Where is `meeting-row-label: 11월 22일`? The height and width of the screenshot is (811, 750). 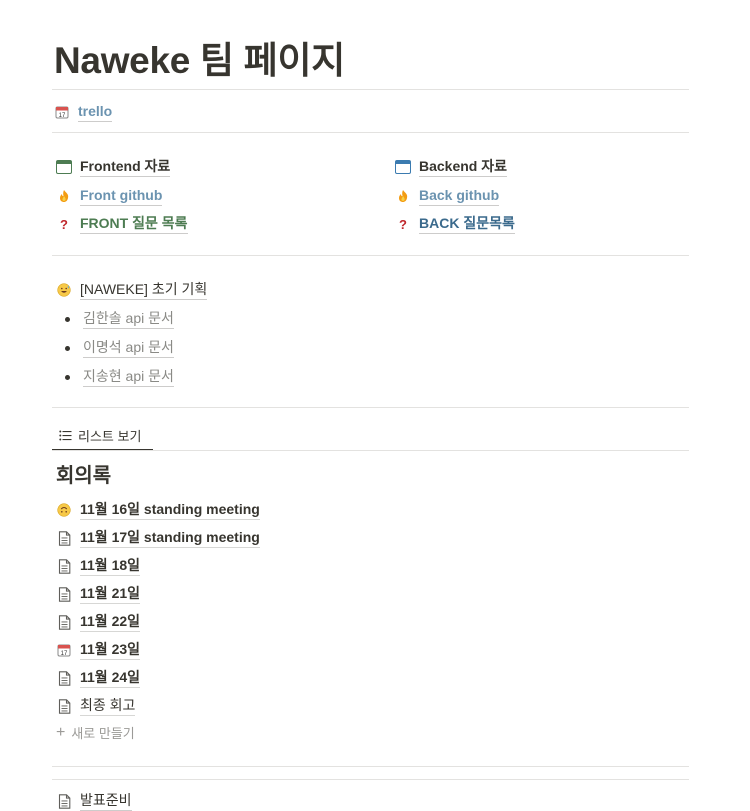 meeting-row-label: 11월 22일 is located at coordinates (110, 622).